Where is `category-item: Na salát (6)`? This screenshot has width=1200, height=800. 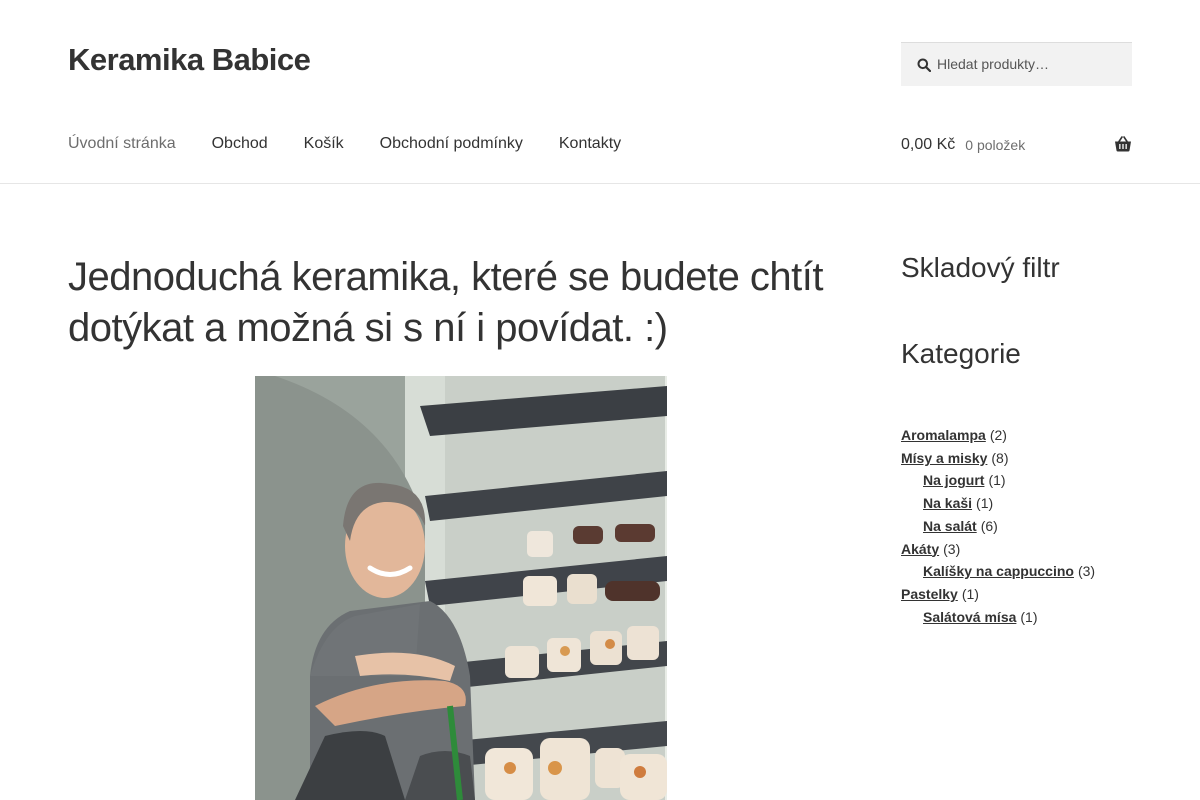 category-item: Na salát (6) is located at coordinates (1016, 526).